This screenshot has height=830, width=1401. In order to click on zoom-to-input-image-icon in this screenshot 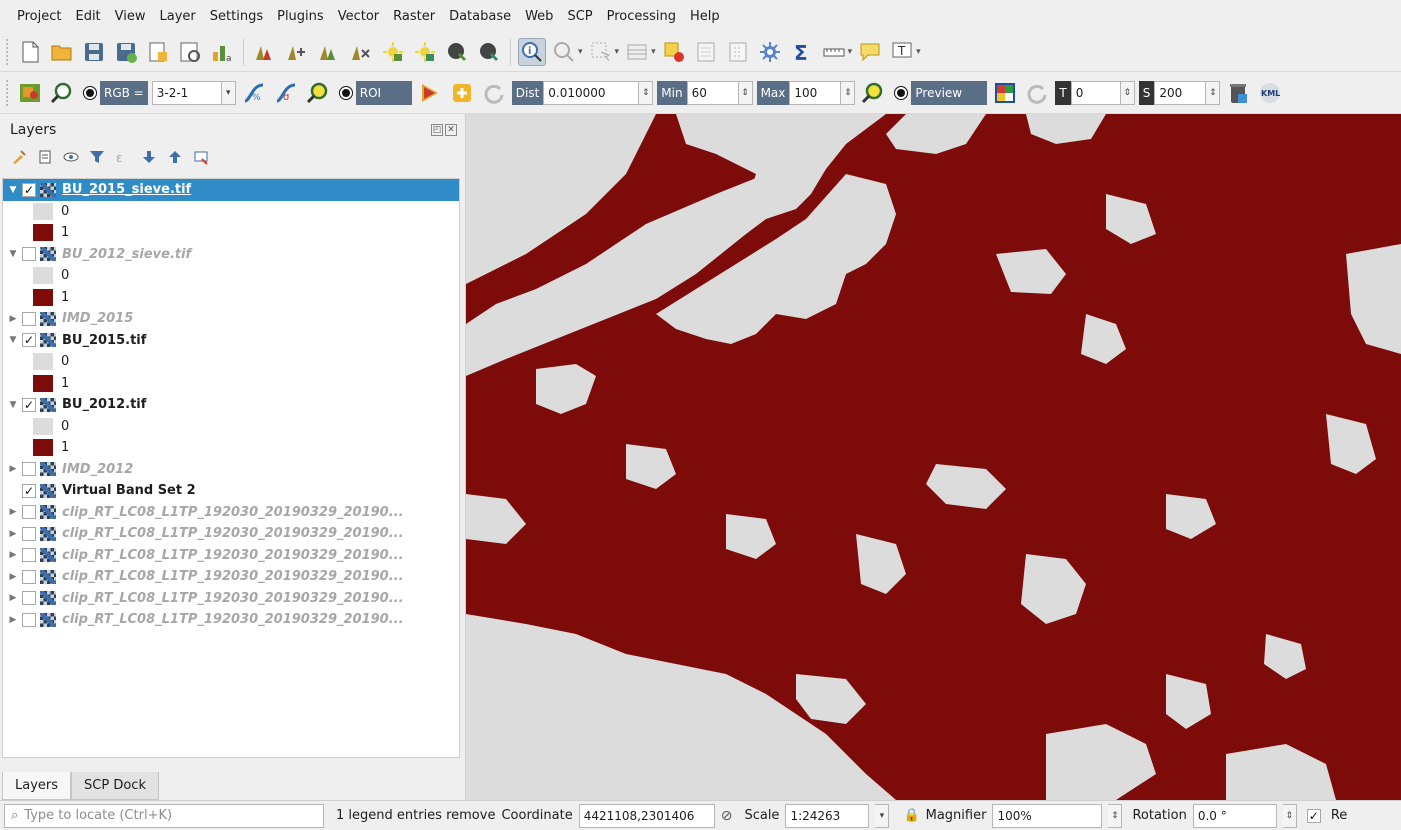, I will do `click(62, 93)`.